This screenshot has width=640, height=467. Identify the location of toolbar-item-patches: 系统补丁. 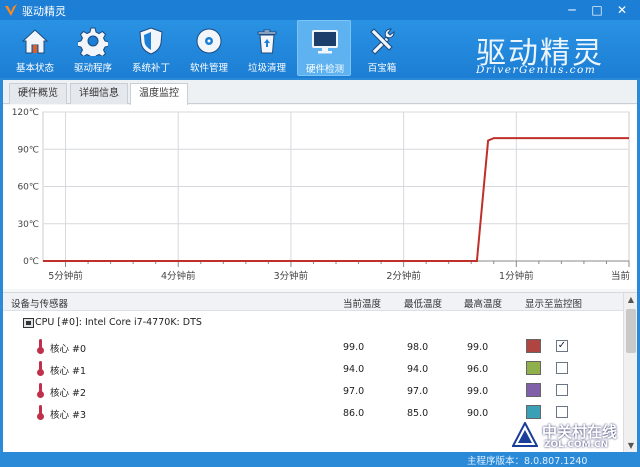
(151, 48).